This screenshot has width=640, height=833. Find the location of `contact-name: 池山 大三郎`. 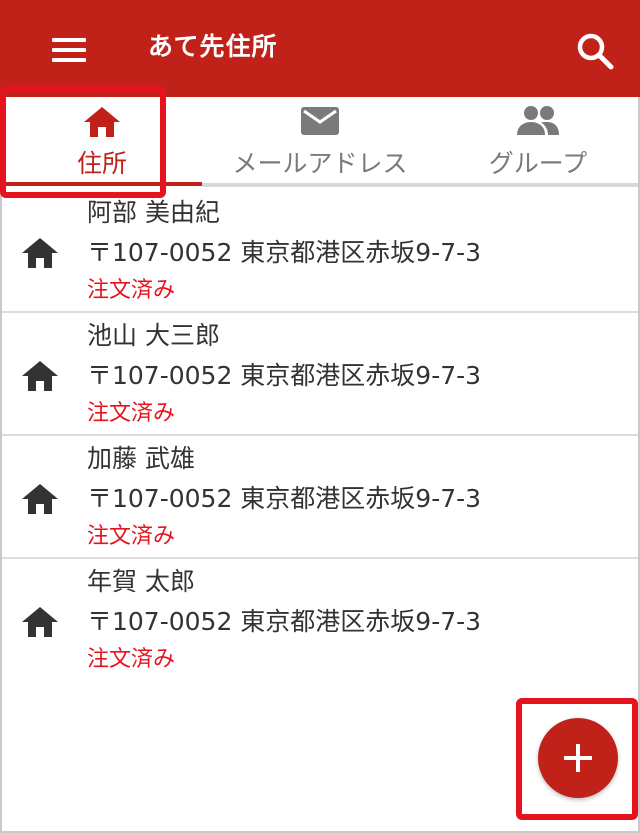

contact-name: 池山 大三郎 is located at coordinates (153, 335).